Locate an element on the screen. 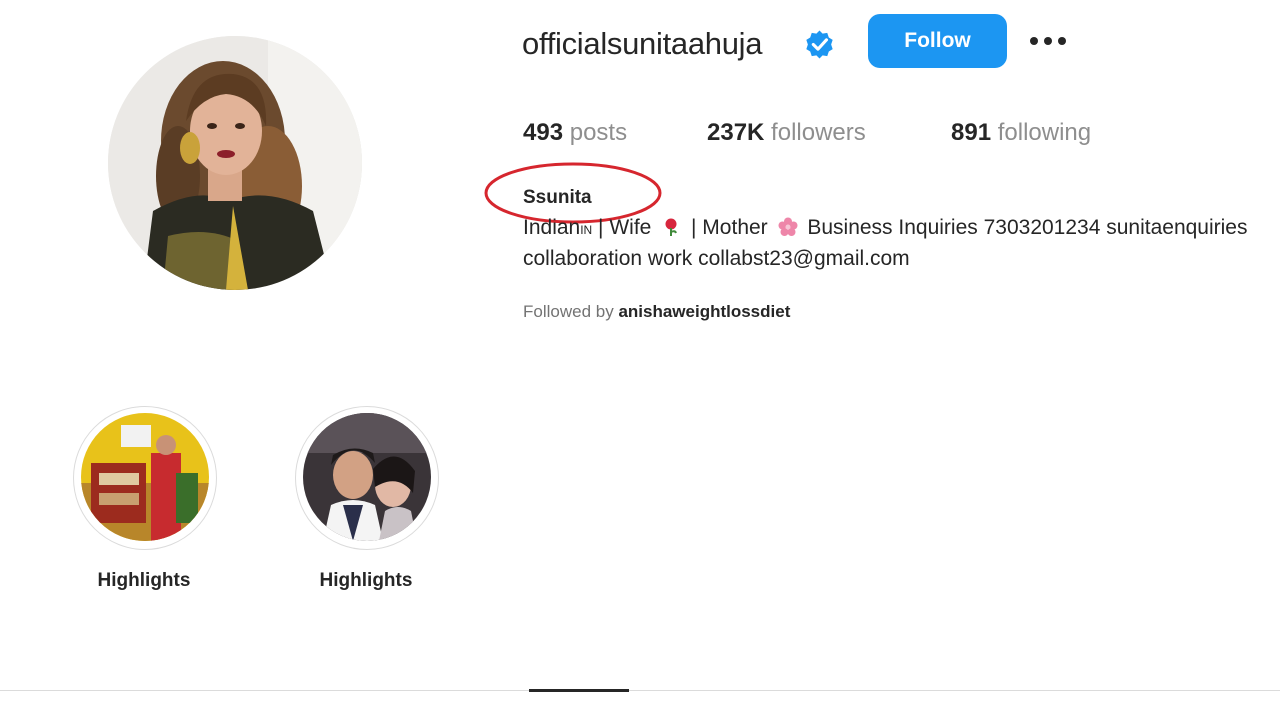  followers-count-number: 237K is located at coordinates (736, 132).